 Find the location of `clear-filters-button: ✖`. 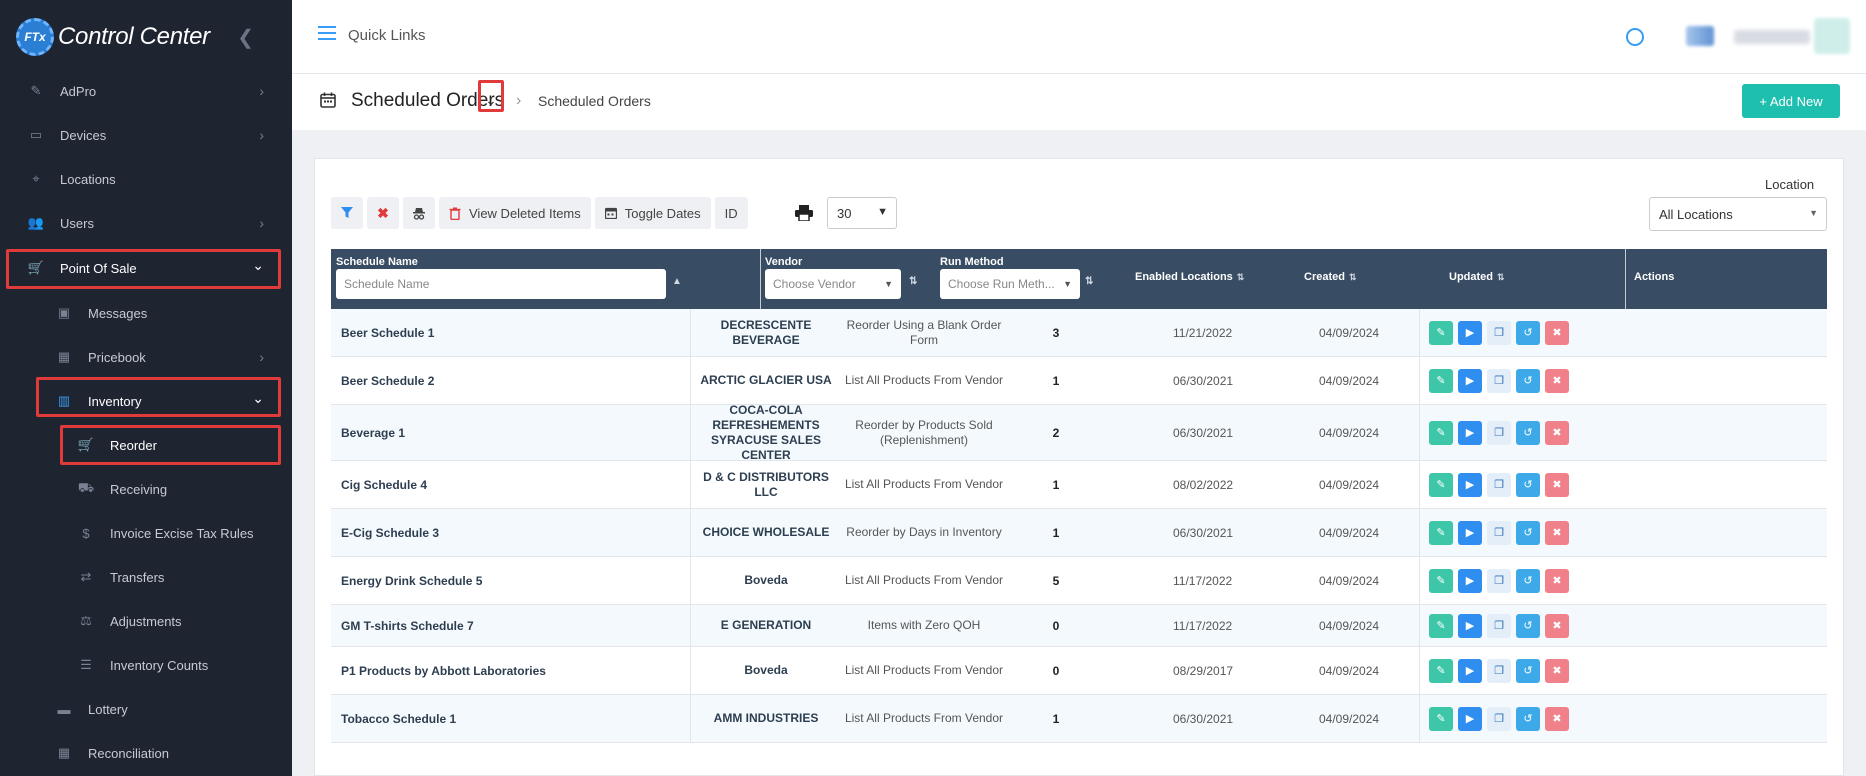

clear-filters-button: ✖ is located at coordinates (383, 213).